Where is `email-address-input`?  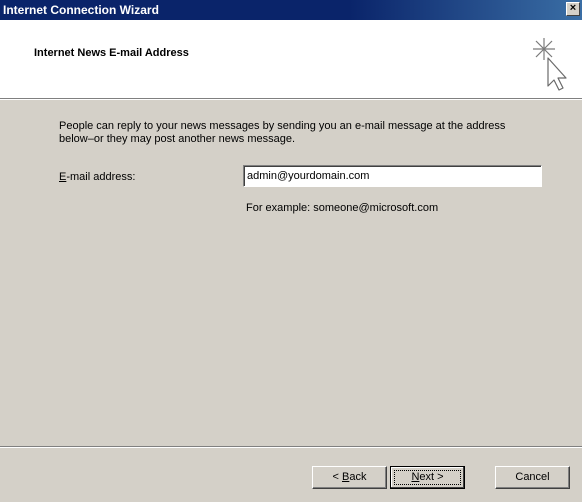
email-address-input is located at coordinates (392, 176).